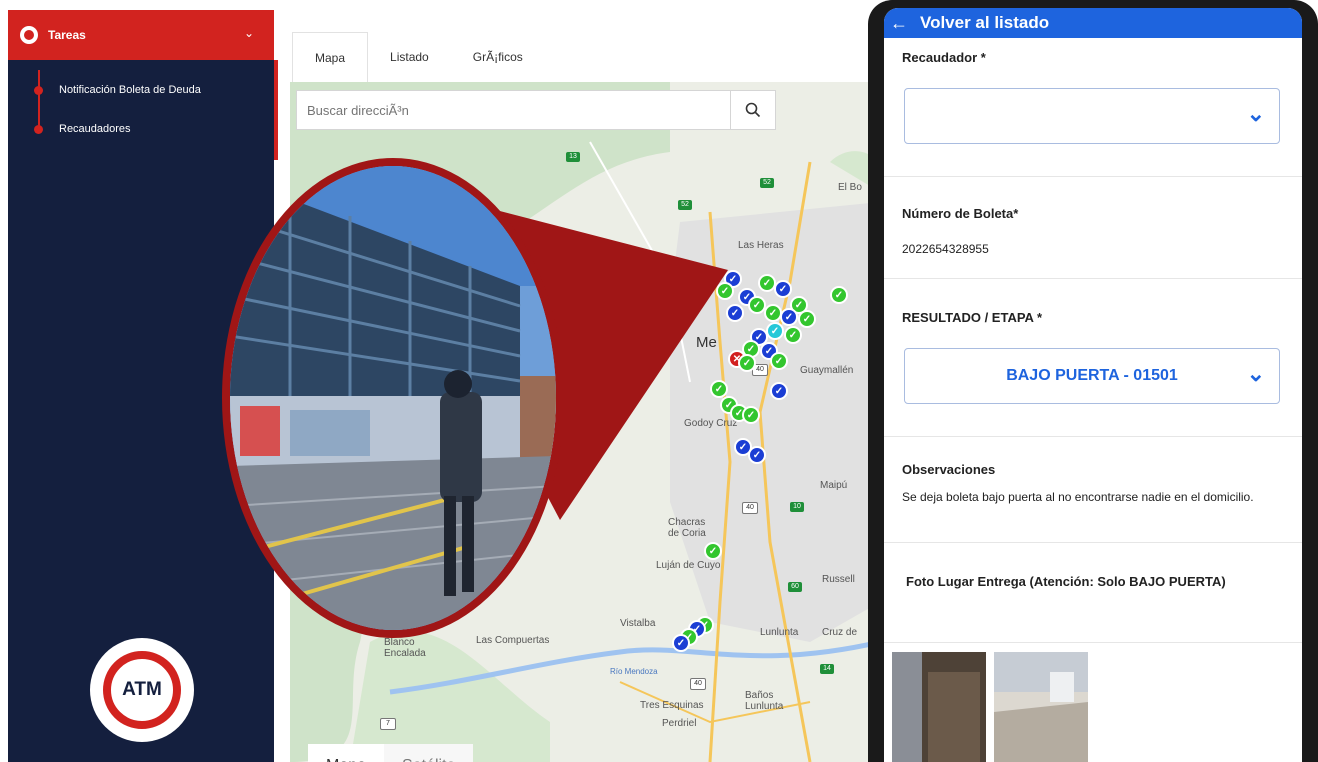 The height and width of the screenshot is (762, 1318). What do you see at coordinates (1093, 23) in the screenshot?
I see `app-bar: ← Volver al listado` at bounding box center [1093, 23].